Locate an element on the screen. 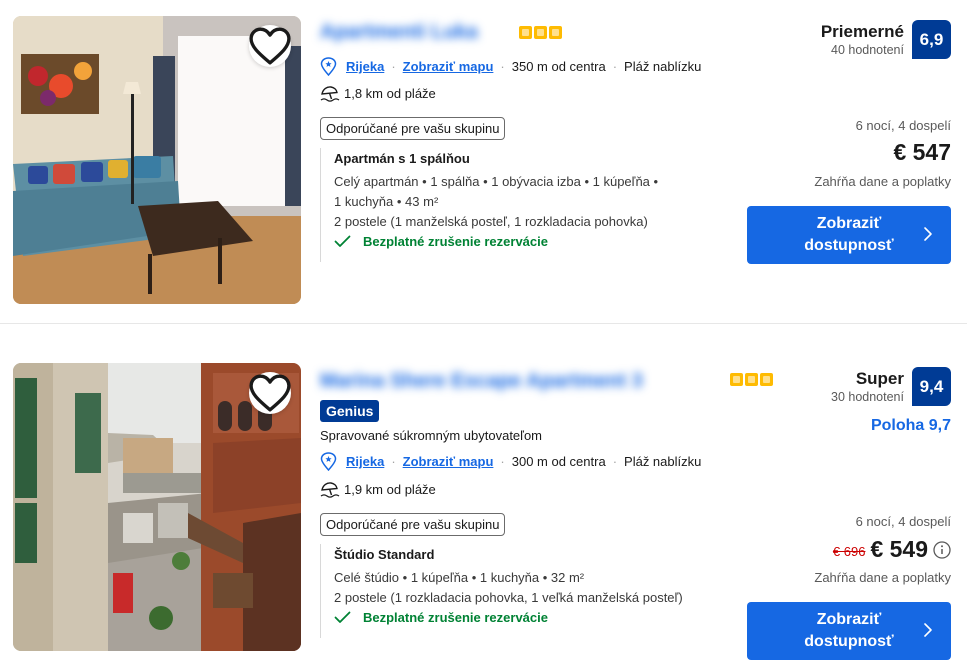 The image size is (967, 668). unit-name: Štúdio Standard is located at coordinates (384, 554).